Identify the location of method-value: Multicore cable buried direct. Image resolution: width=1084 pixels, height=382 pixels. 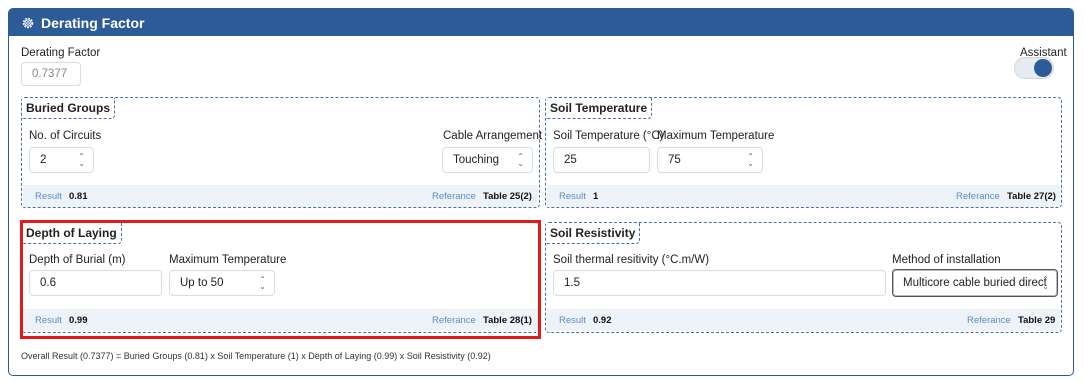
(975, 283).